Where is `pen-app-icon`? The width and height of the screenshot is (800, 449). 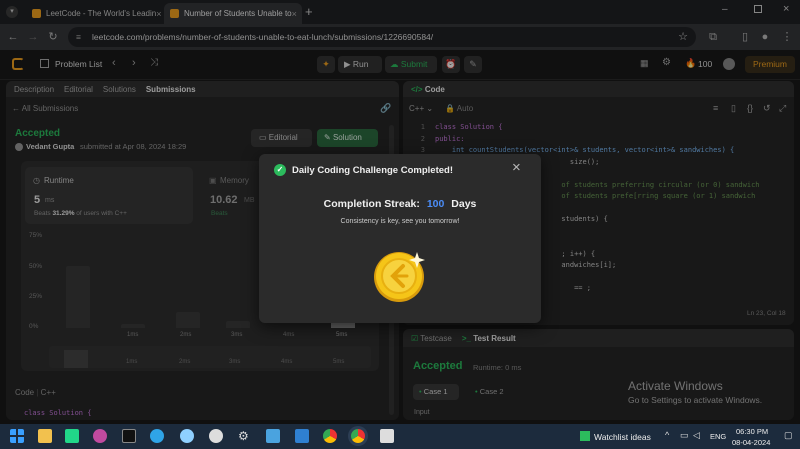
pen-app-icon is located at coordinates (187, 436).